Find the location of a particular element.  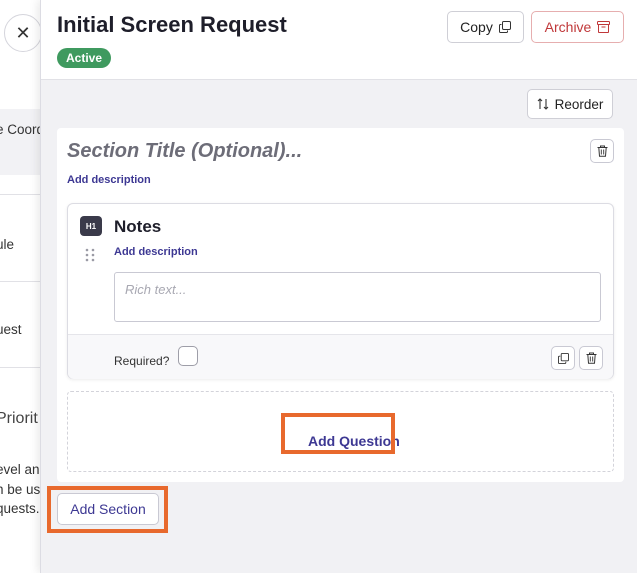

status-badge: Active is located at coordinates (84, 58).